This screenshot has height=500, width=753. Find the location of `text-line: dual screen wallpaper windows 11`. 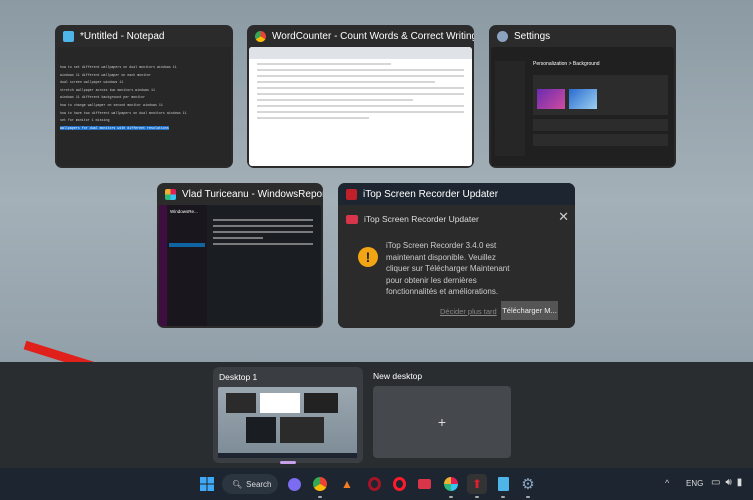

text-line: dual screen wallpaper windows 11 is located at coordinates (92, 82).